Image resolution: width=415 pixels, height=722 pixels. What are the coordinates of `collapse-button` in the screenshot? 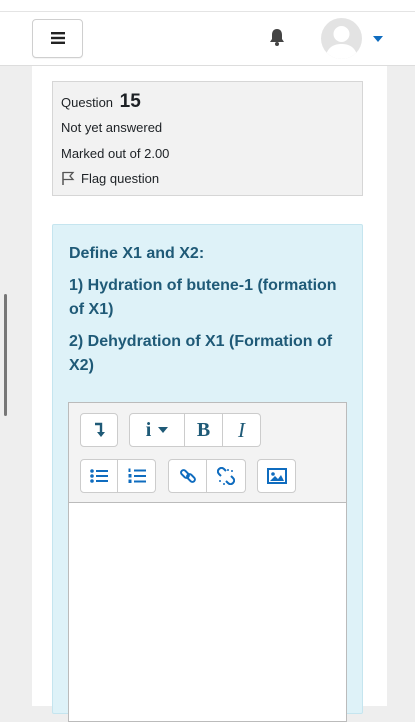 It's located at (99, 430).